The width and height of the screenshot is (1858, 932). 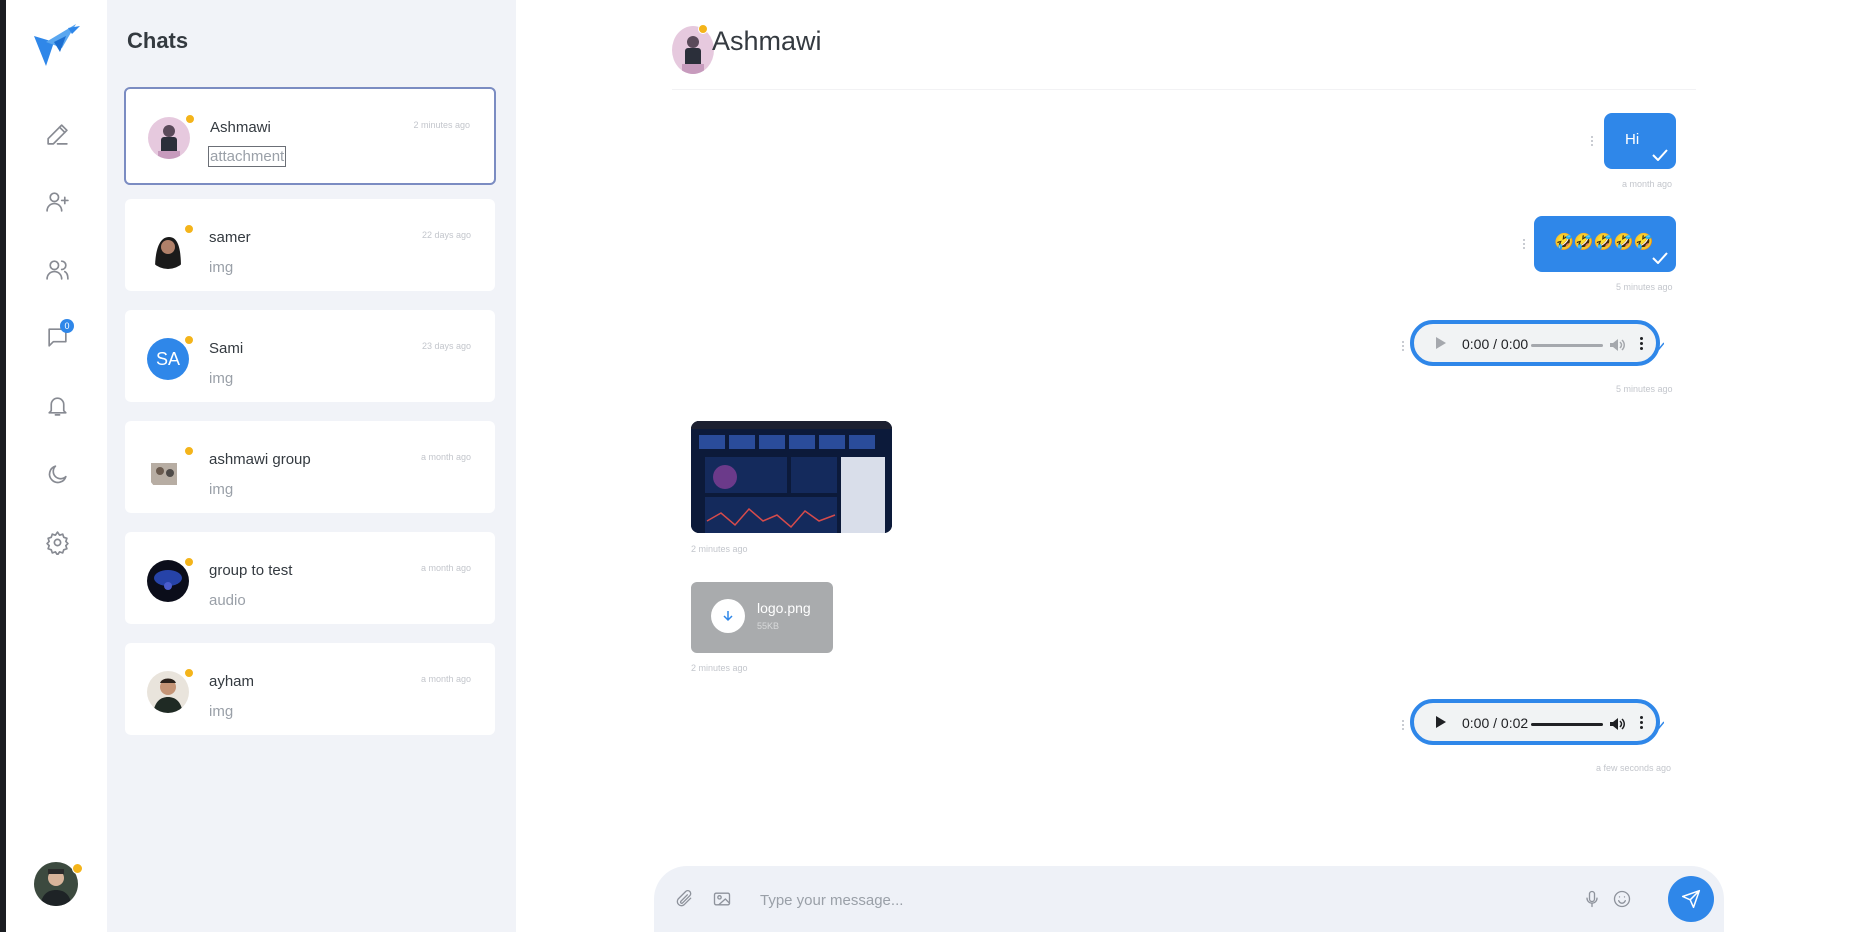 I want to click on attach-button, so click(x=684, y=899).